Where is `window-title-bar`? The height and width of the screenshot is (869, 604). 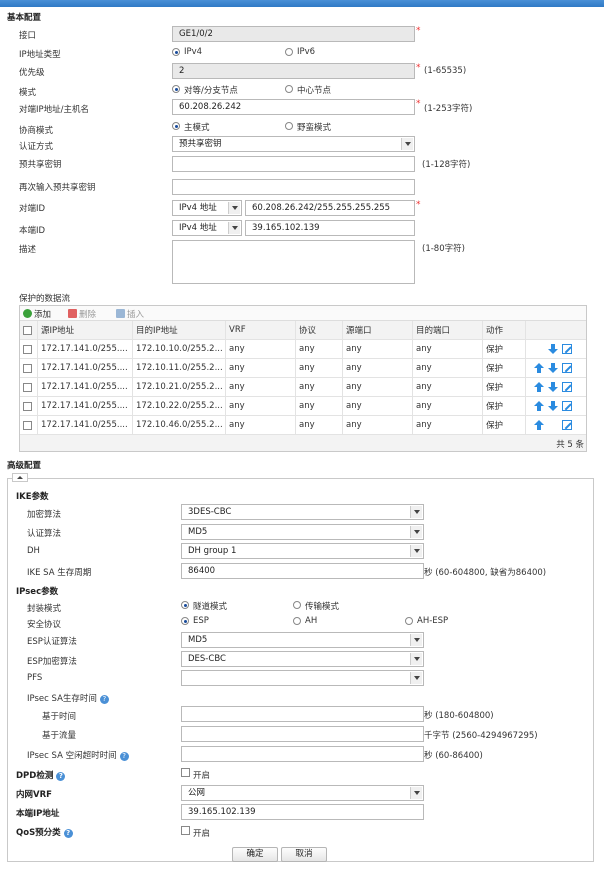
window-title-bar is located at coordinates (302, 3).